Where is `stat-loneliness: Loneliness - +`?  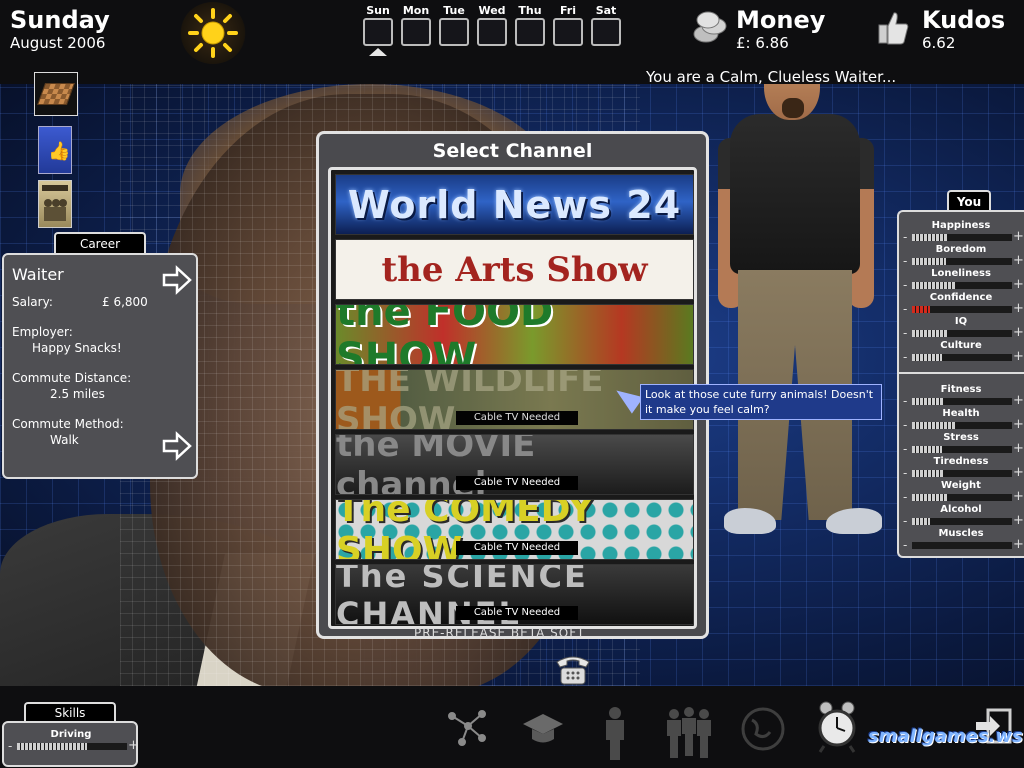 stat-loneliness: Loneliness - + is located at coordinates (963, 280).